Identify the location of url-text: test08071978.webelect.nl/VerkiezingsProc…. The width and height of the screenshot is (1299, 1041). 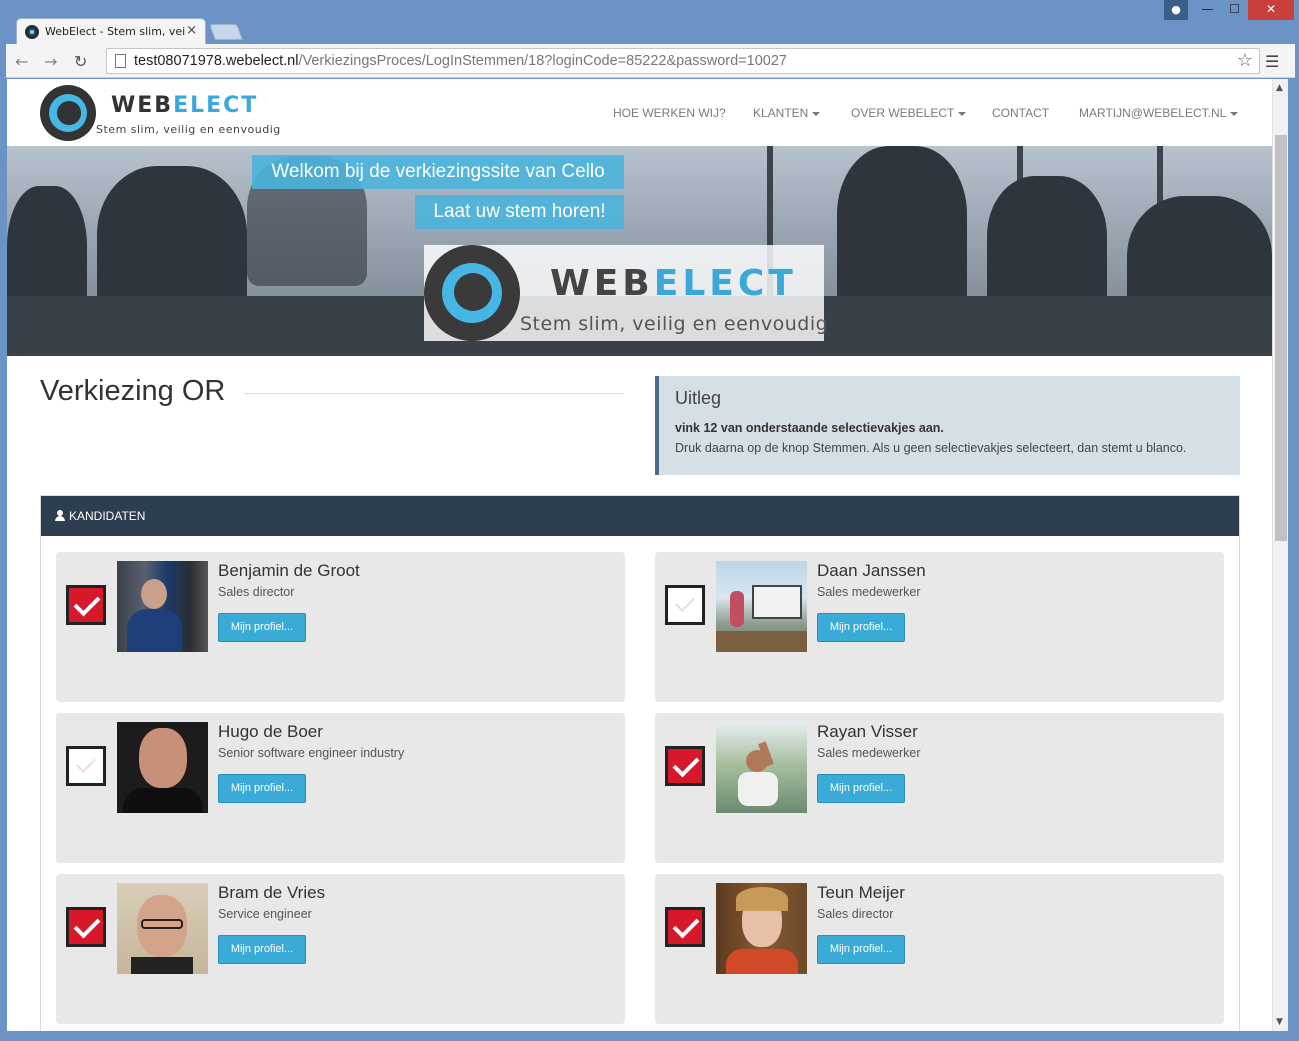
(460, 61).